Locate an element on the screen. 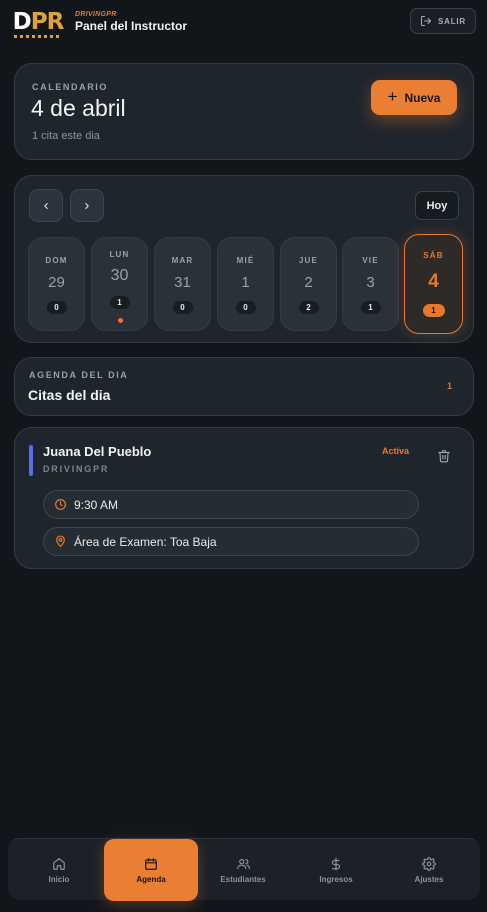  appointment-accent-bar is located at coordinates (31, 460).